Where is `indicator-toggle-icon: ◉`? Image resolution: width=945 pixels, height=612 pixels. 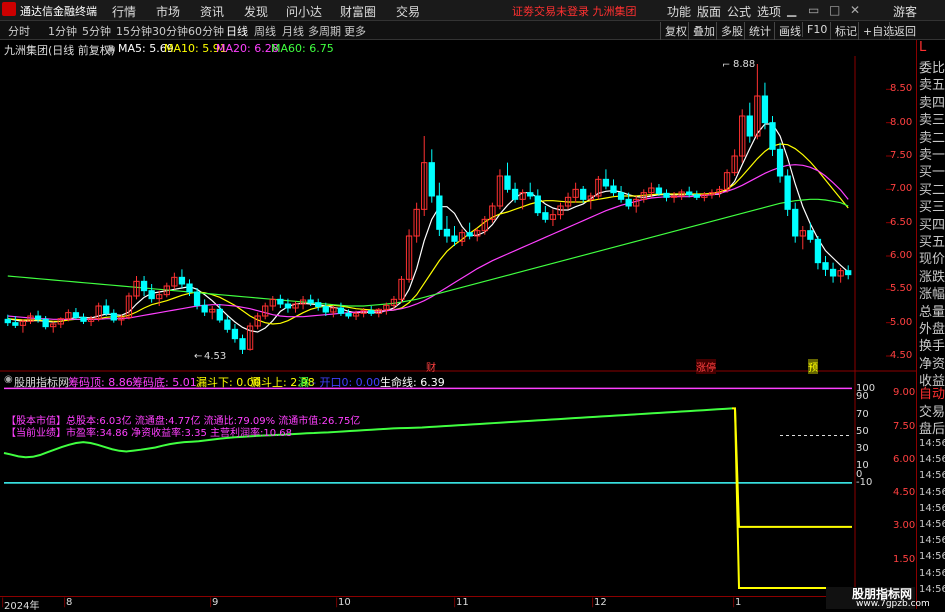 indicator-toggle-icon: ◉ is located at coordinates (8, 379).